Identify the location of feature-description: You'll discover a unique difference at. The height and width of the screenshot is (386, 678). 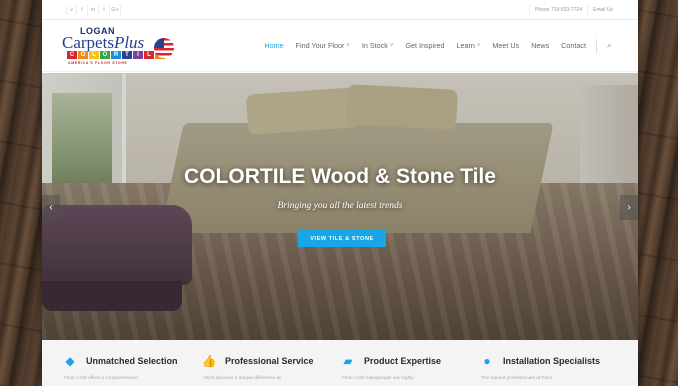
(242, 378).